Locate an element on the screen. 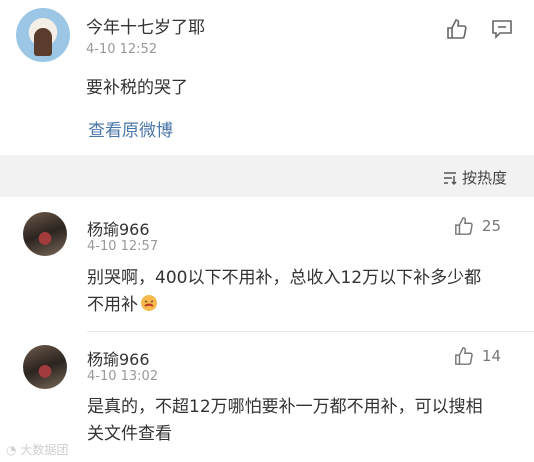 Image resolution: width=534 pixels, height=462 pixels. like-count: 25 is located at coordinates (491, 226).